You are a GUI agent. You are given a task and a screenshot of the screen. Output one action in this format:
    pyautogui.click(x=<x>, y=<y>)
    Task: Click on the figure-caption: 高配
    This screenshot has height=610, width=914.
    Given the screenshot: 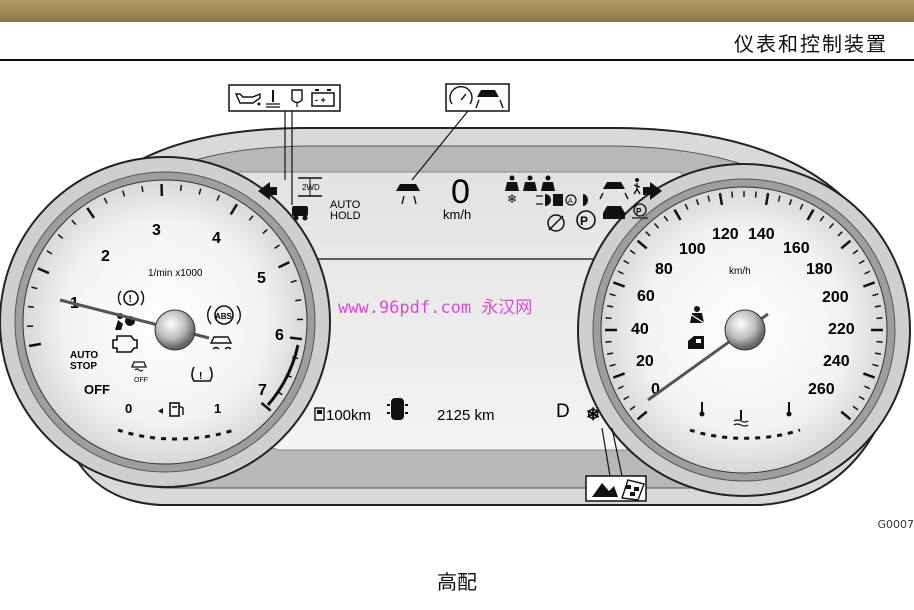 What is the action you would take?
    pyautogui.click(x=457, y=582)
    